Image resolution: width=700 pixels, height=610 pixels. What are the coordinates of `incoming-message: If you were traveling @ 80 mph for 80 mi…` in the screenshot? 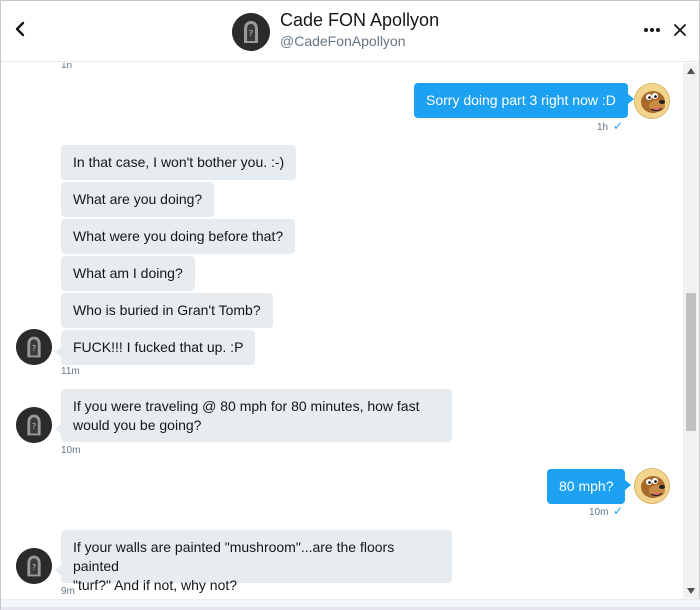 It's located at (253, 415).